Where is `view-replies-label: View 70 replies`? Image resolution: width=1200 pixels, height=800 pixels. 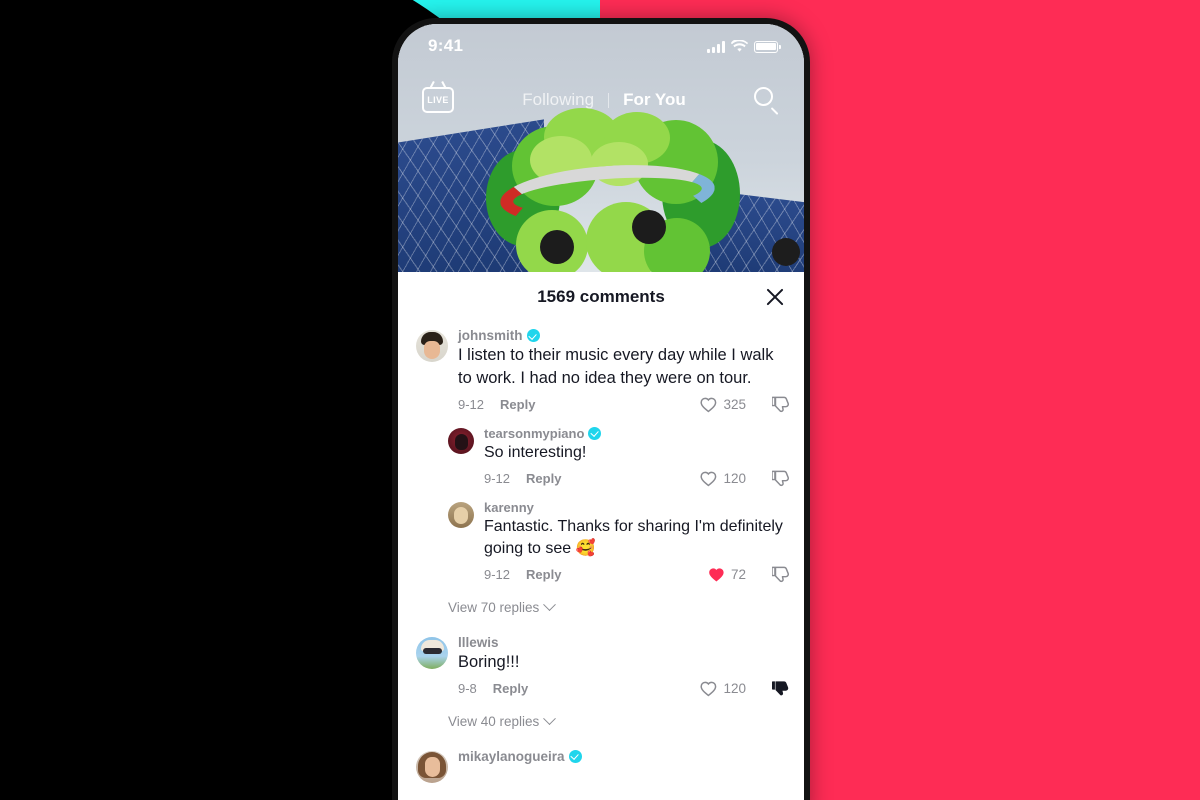
view-replies-label: View 70 replies is located at coordinates (494, 607).